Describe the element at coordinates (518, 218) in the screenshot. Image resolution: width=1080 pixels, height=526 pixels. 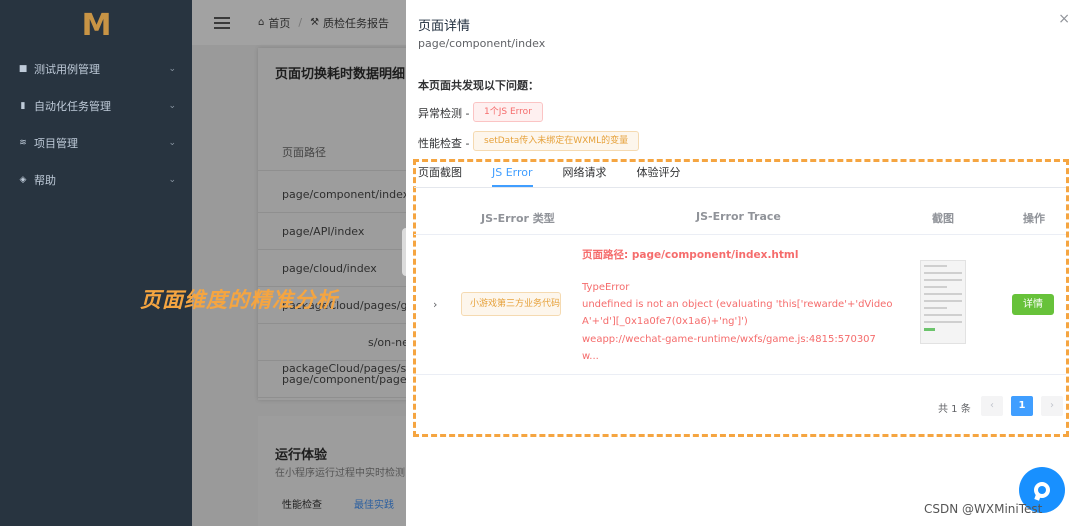
I see `column-header-type: JS-Error 类型` at that location.